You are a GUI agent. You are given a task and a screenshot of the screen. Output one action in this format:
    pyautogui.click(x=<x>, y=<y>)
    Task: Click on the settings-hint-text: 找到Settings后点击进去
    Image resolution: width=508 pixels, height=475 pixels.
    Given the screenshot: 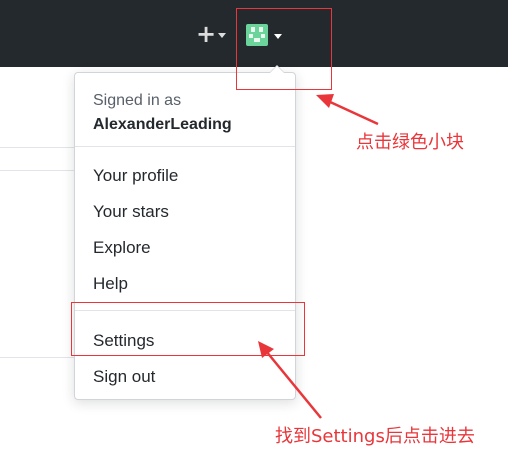 What is the action you would take?
    pyautogui.click(x=375, y=436)
    